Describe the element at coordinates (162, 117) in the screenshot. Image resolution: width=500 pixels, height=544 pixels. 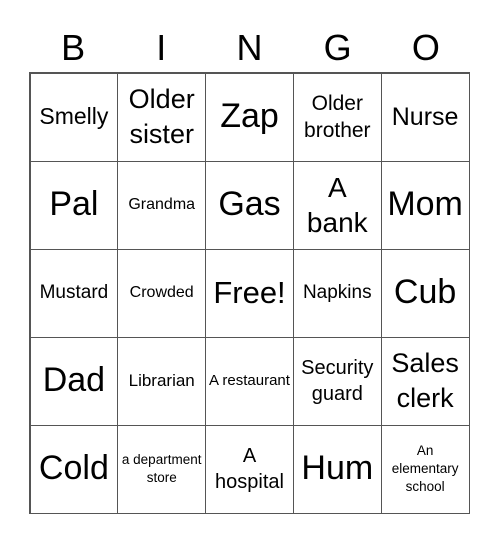
I see `bingo-cell: Older sister` at that location.